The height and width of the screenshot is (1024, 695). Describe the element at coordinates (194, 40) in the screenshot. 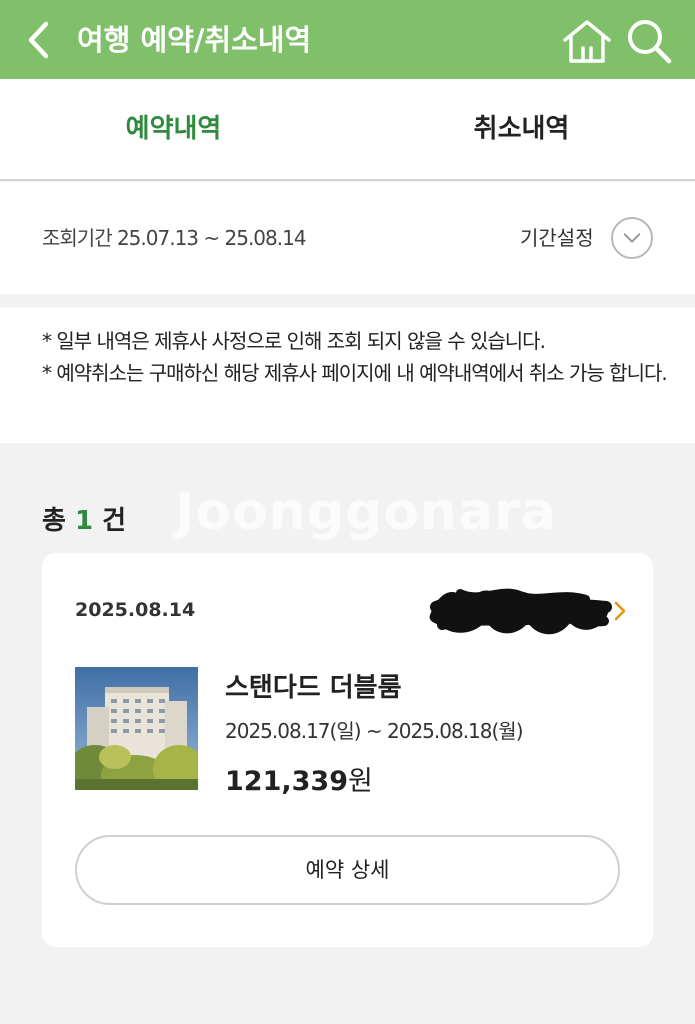

I see `page-title: 여행 예약/취소내역` at that location.